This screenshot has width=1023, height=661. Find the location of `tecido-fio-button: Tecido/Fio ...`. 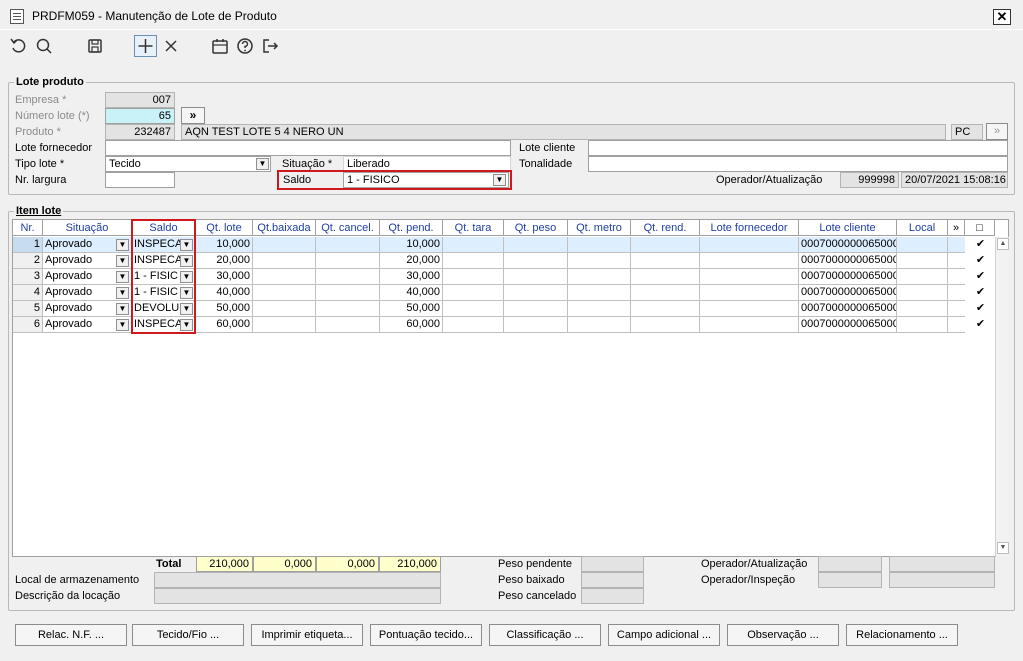

tecido-fio-button: Tecido/Fio ... is located at coordinates (188, 635).